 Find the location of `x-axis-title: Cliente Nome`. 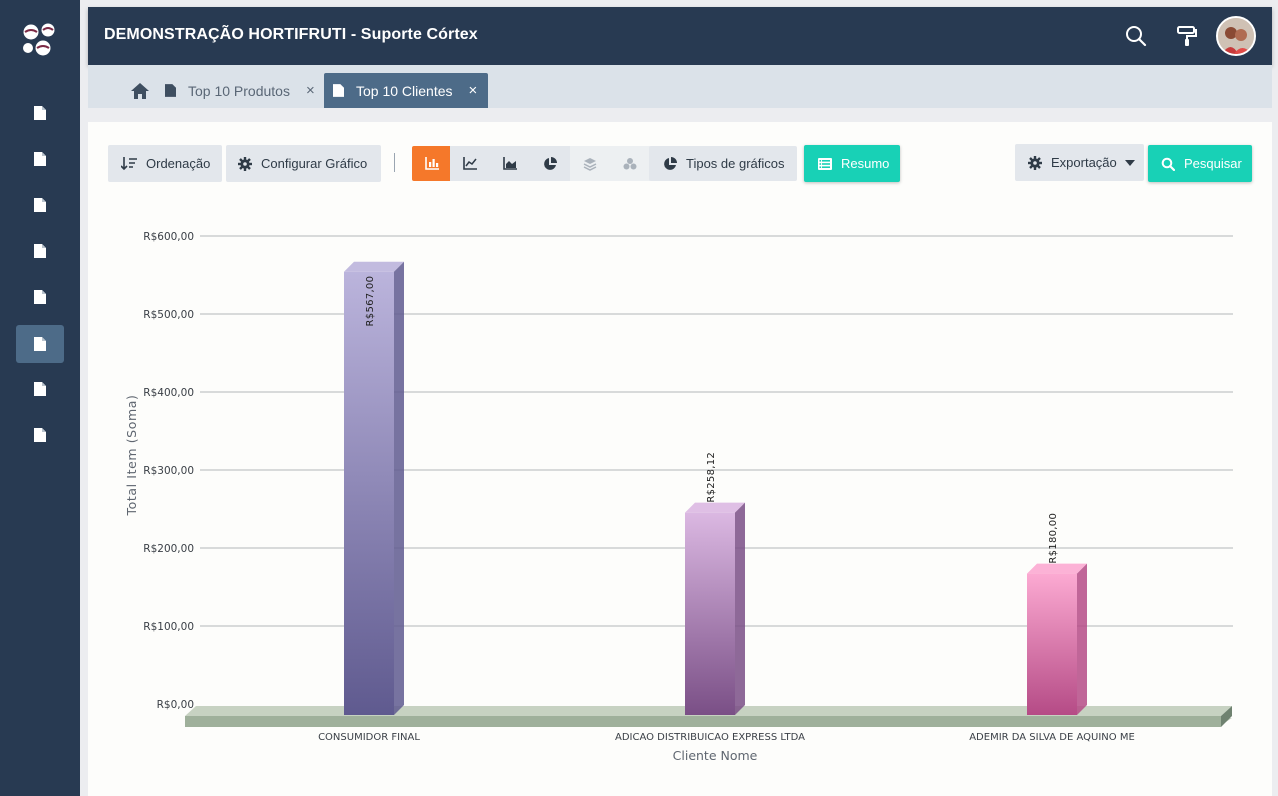

x-axis-title: Cliente Nome is located at coordinates (715, 755).